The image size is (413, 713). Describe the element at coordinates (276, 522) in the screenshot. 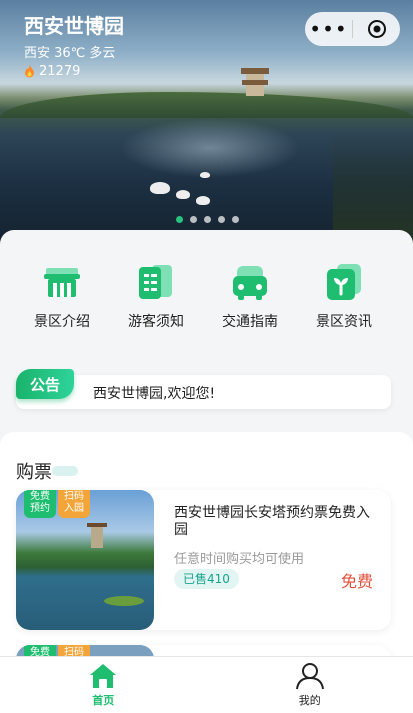

I see `ticket-name: 西安世博园长安塔预约票免费入园` at that location.